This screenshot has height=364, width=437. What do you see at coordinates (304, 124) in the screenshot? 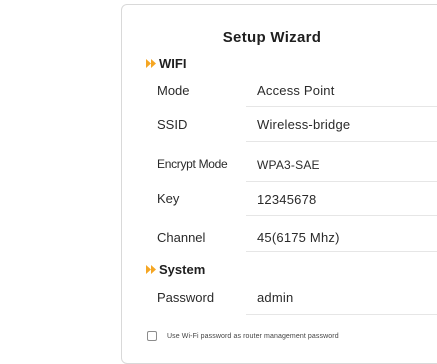
I see `field-value-ssid: Wireless-bridge` at bounding box center [304, 124].